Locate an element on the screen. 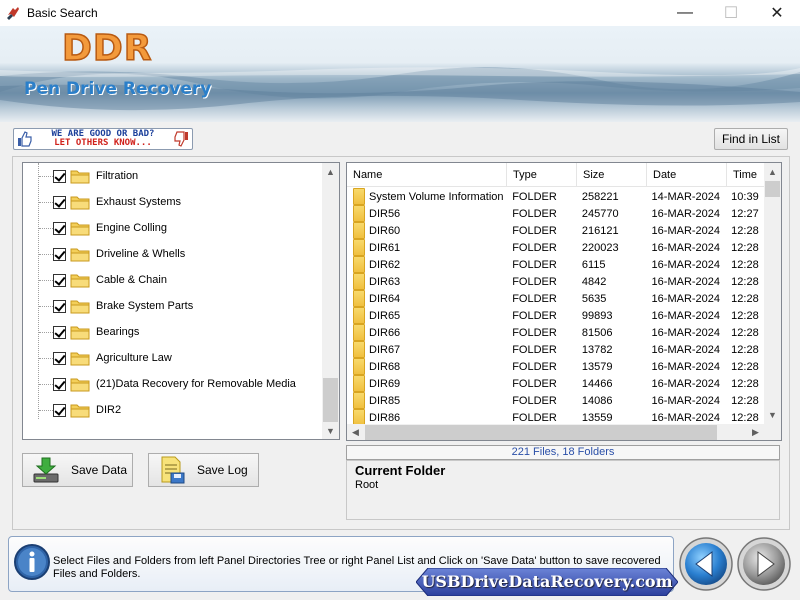 The height and width of the screenshot is (600, 800). save-data-button: Save Data is located at coordinates (77, 470).